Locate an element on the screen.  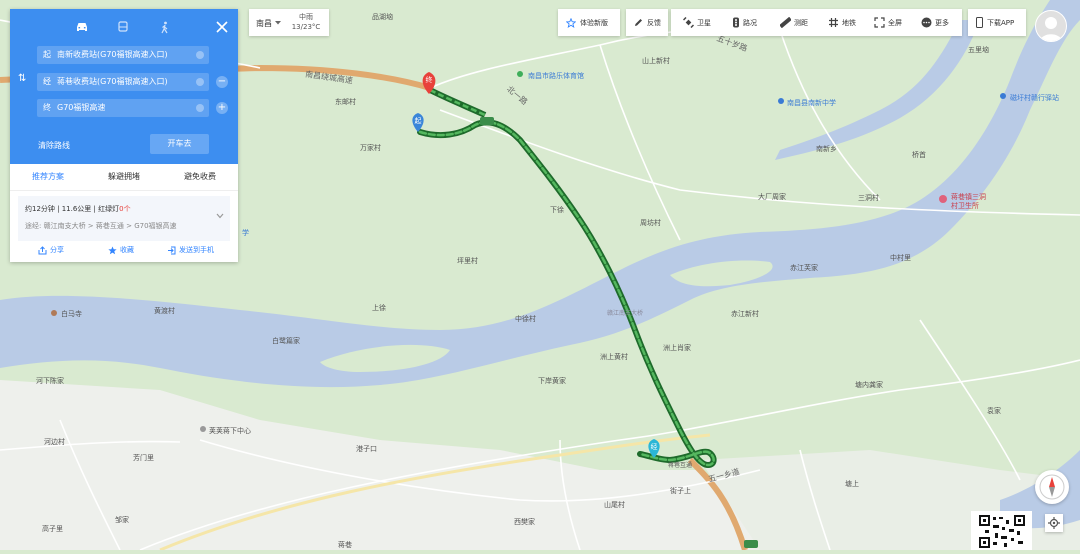
subway-icon is located at coordinates (833, 22).